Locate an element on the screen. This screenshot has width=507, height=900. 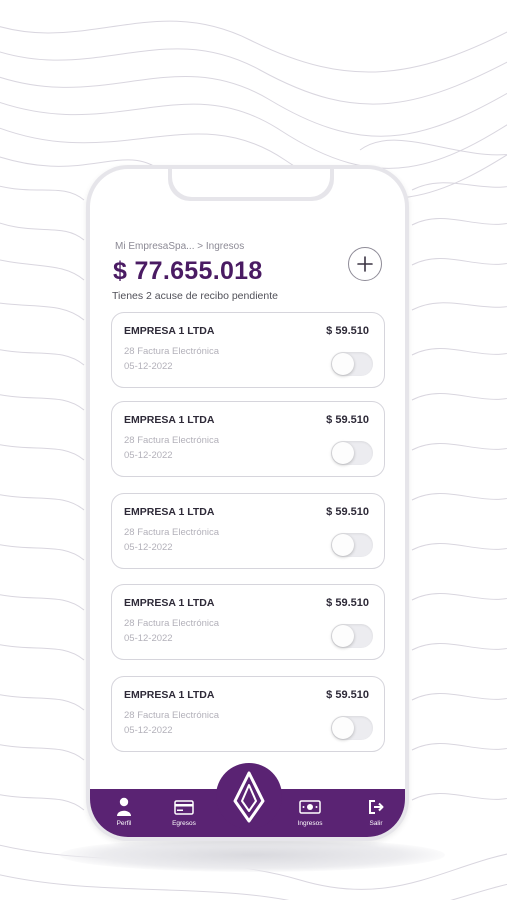
logo-icon is located at coordinates (249, 797).